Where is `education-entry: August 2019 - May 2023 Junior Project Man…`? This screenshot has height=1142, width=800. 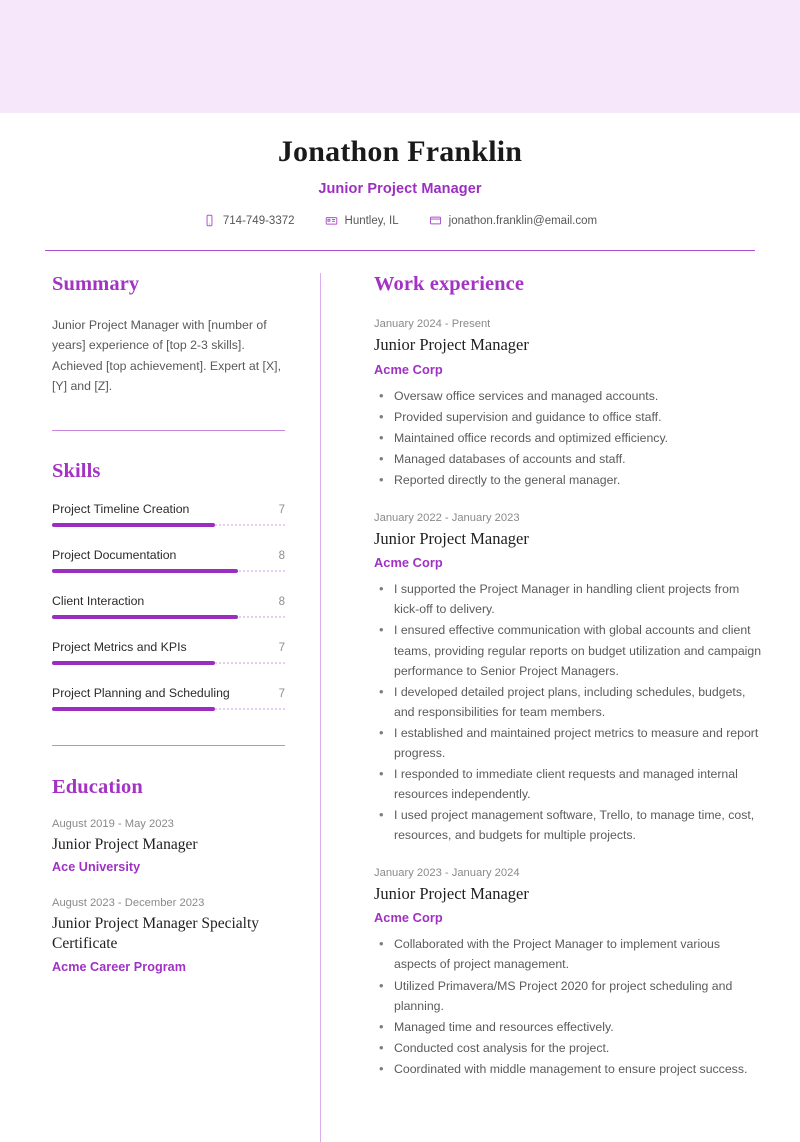
education-entry: August 2019 - May 2023 Junior Project Man… is located at coordinates (168, 846).